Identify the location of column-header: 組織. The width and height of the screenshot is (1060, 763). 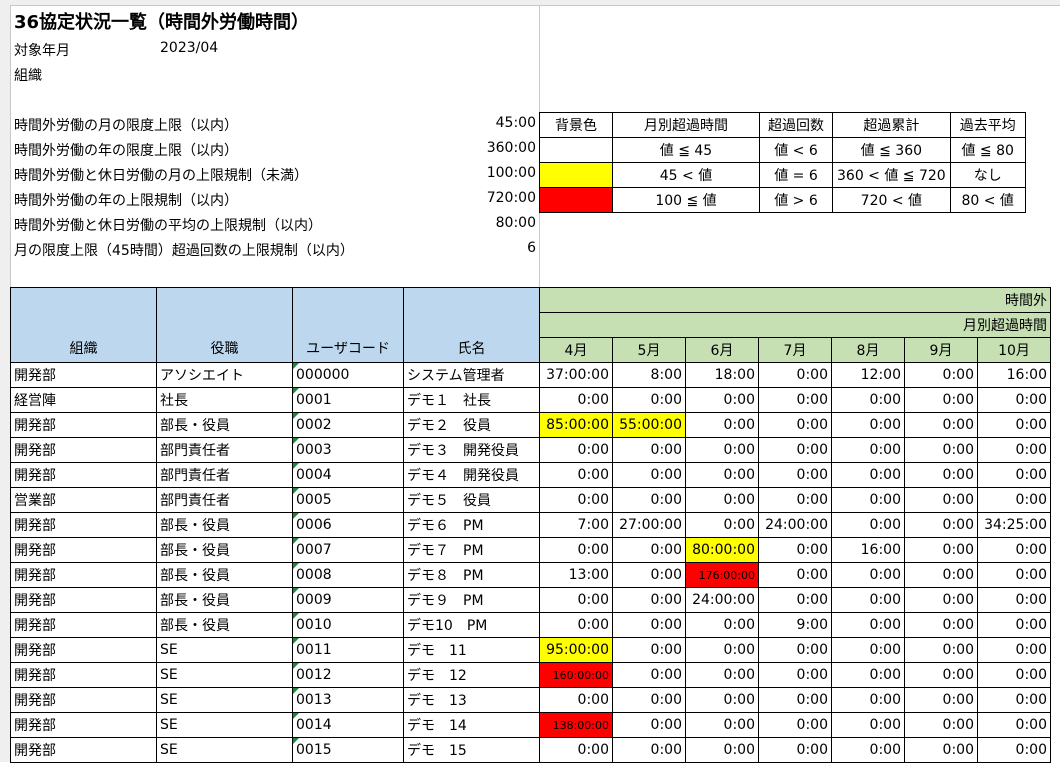
(83, 325).